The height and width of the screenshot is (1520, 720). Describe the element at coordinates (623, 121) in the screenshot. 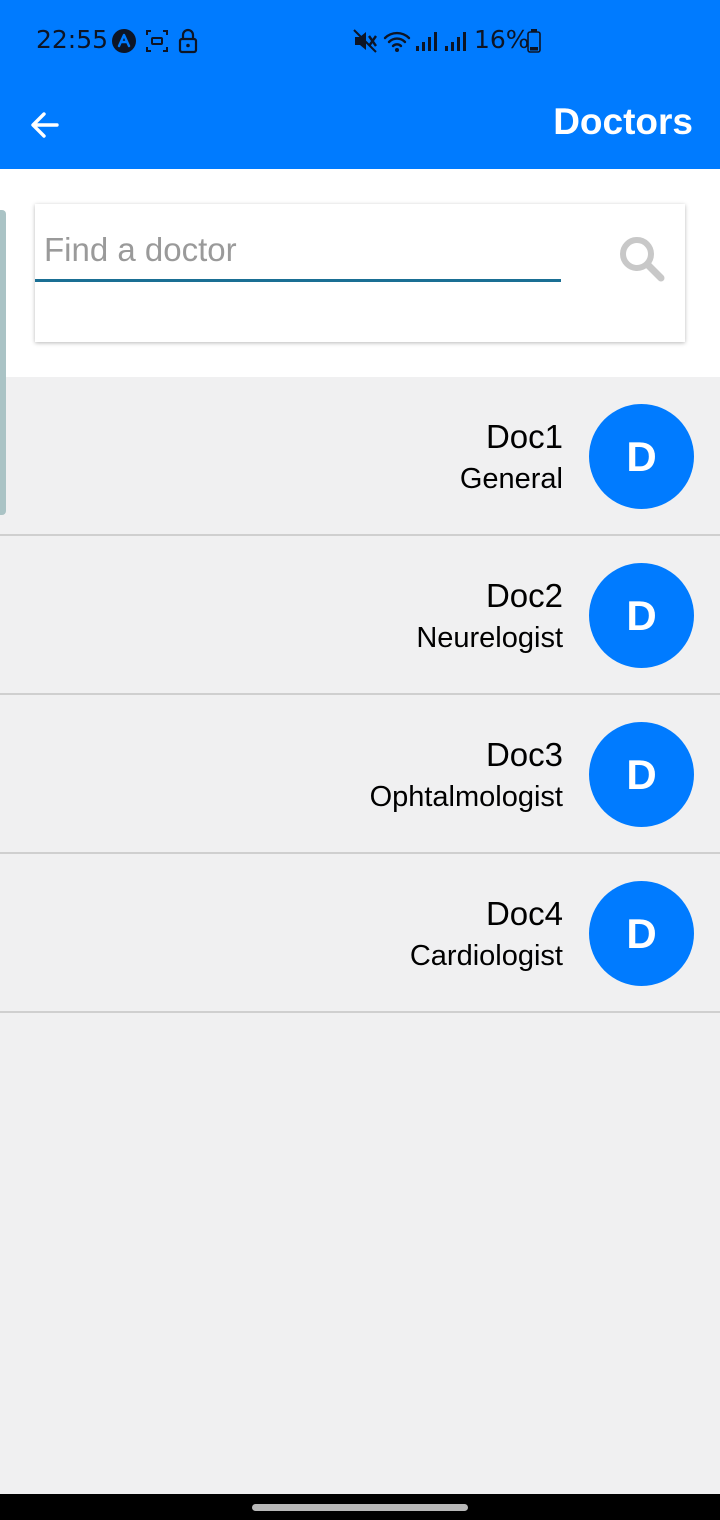

I see `page-title: Doctors` at that location.